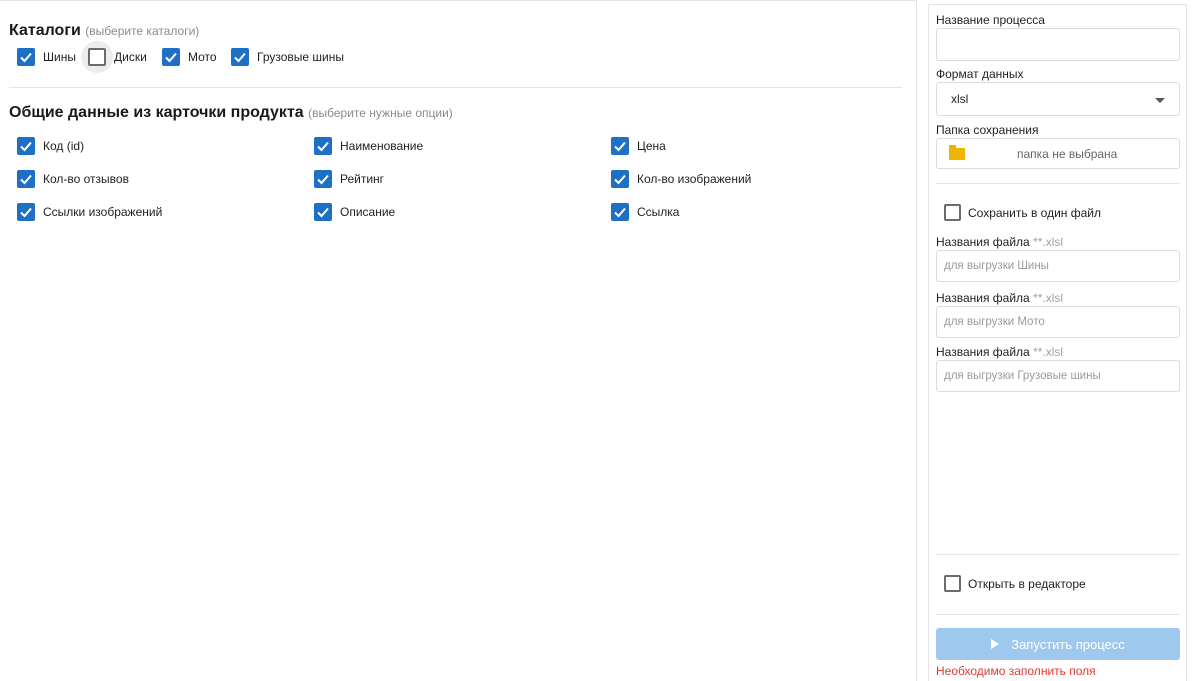 The width and height of the screenshot is (1200, 681). I want to click on process-name-input, so click(1058, 44).